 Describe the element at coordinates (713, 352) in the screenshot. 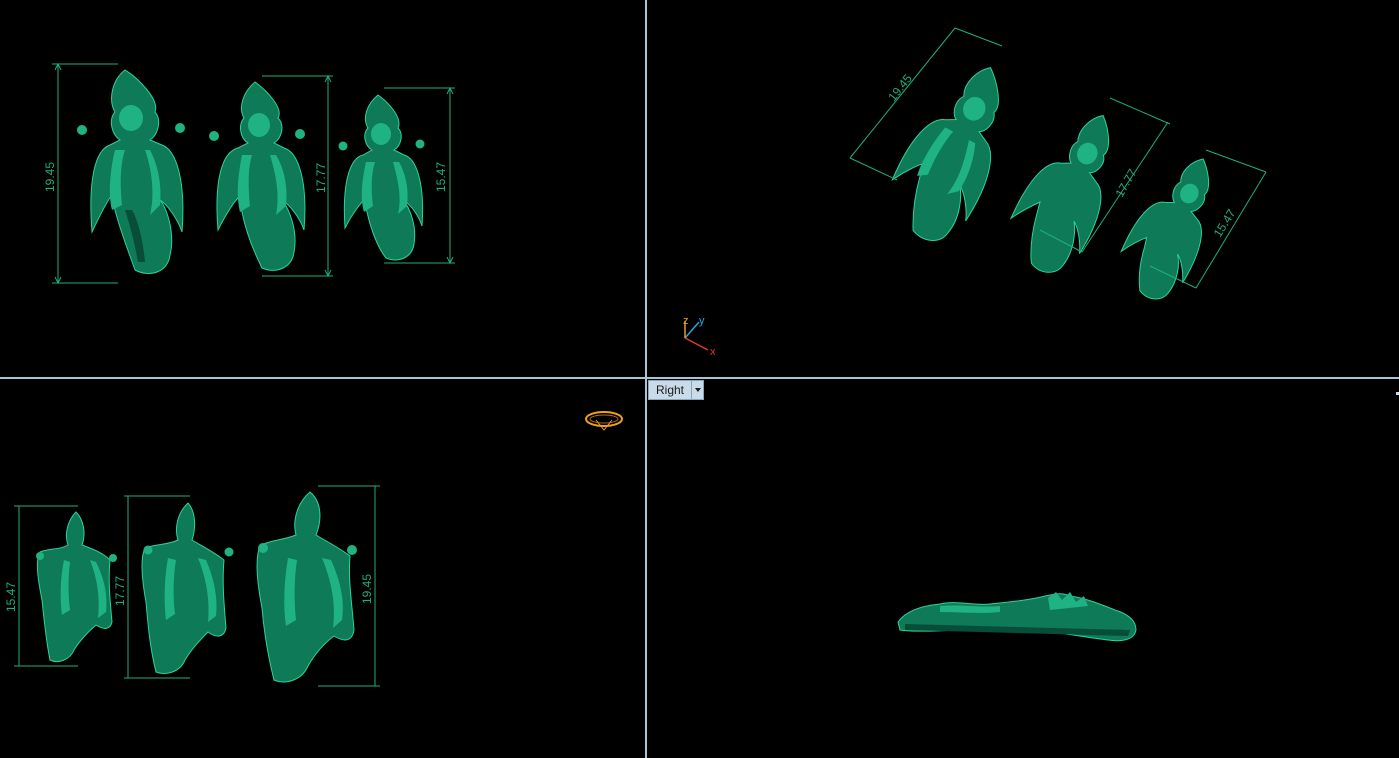

I see `axis-x-label: x` at that location.